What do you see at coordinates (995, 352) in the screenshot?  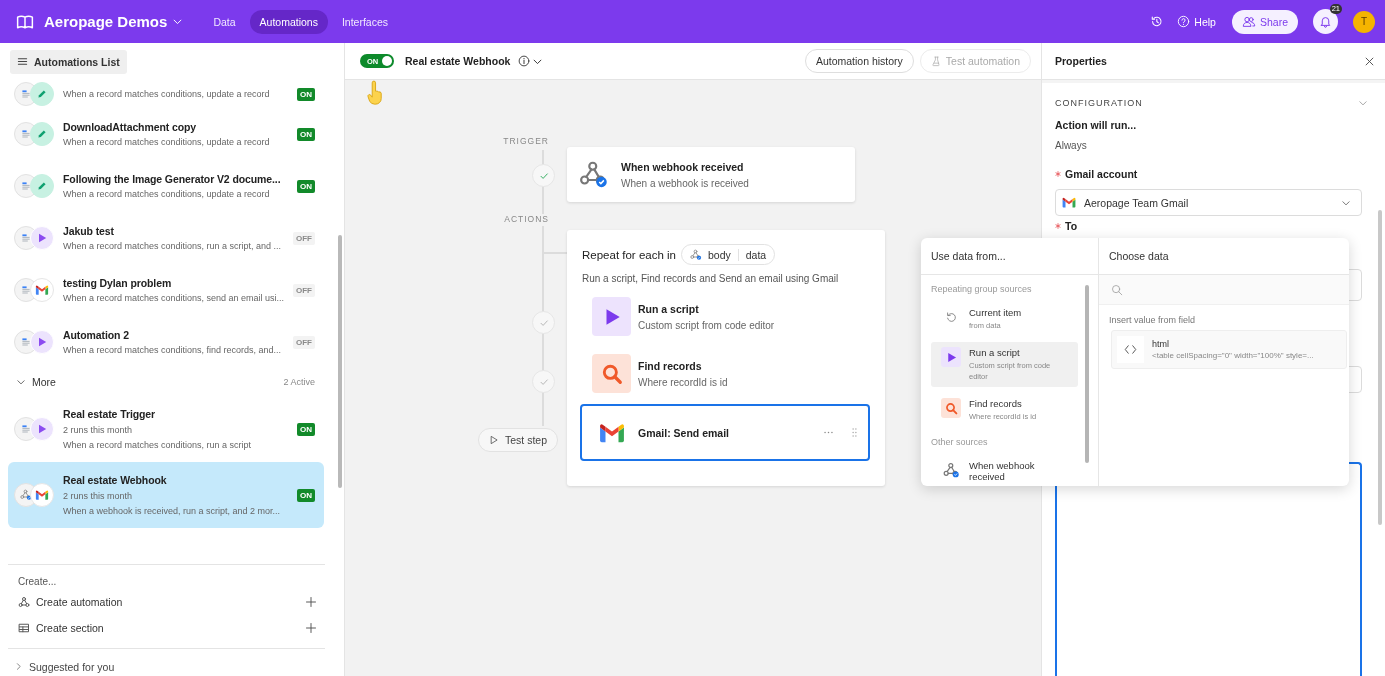 I see `source-title: Run a script` at bounding box center [995, 352].